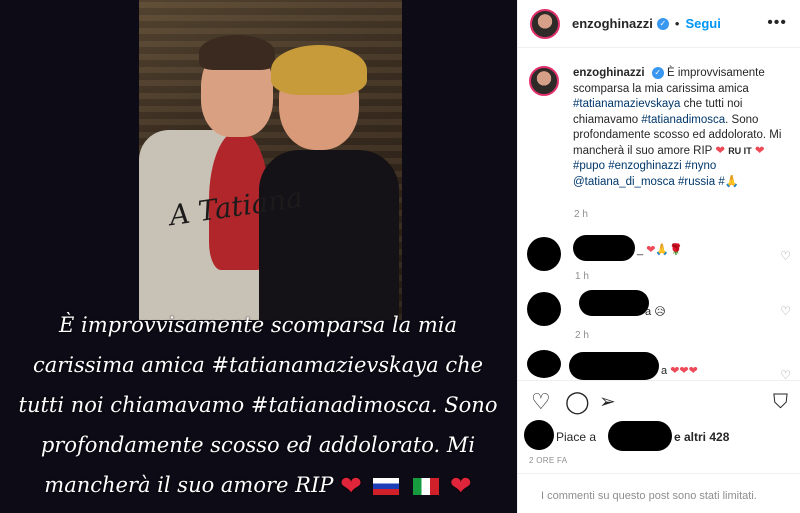  Describe the element at coordinates (780, 402) in the screenshot. I see `save-bookmark-icon: ⛉` at that location.